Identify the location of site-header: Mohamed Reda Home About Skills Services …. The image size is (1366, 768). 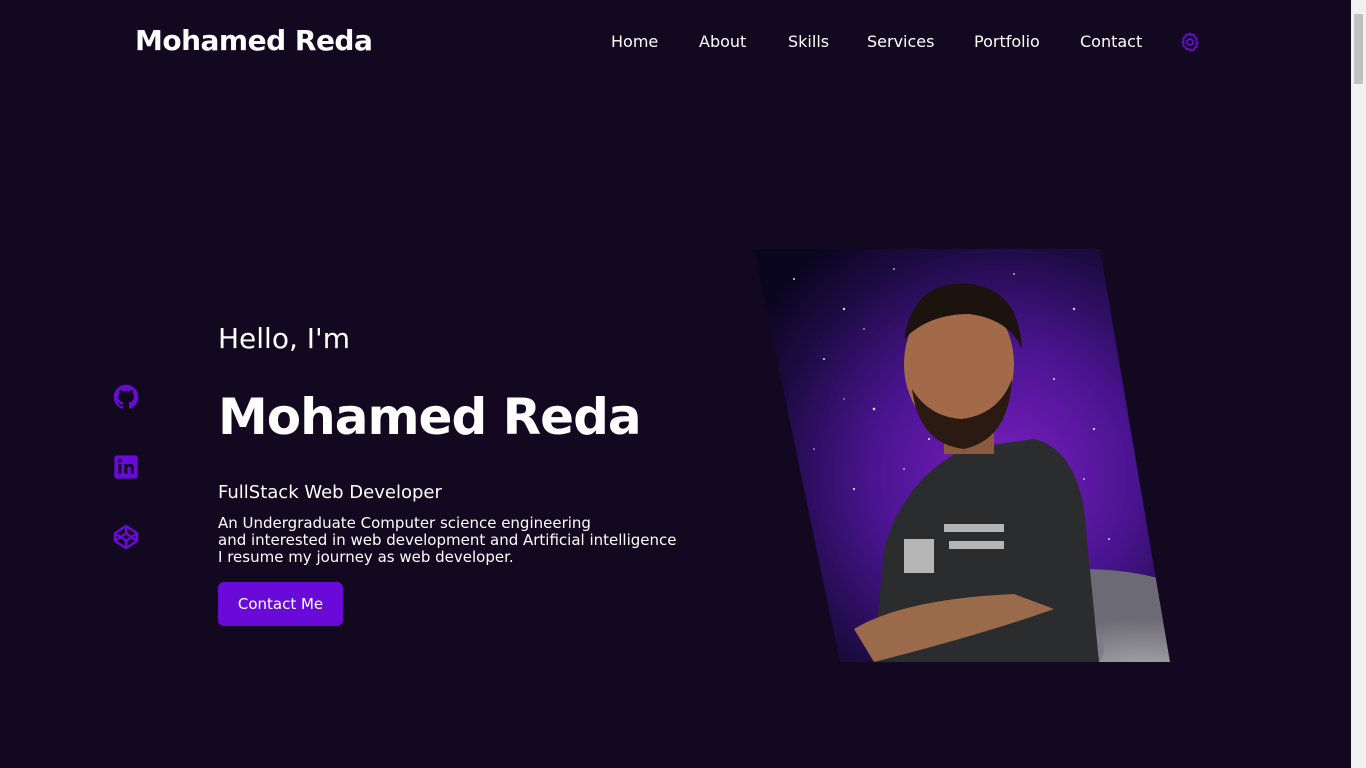
(675, 42).